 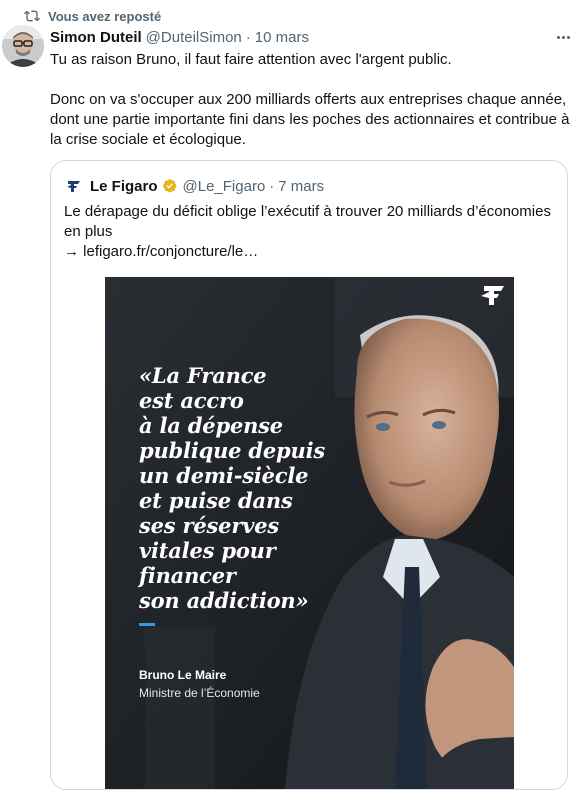 I want to click on more-dots-icon, so click(x=558, y=37).